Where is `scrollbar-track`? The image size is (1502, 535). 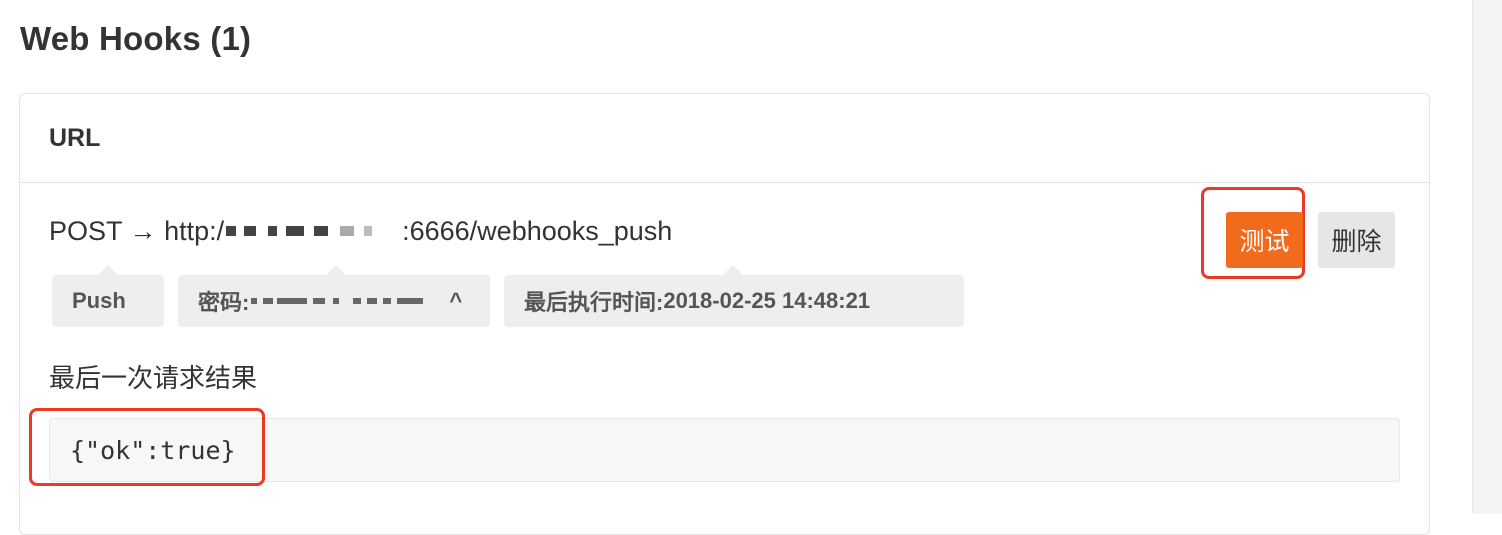 scrollbar-track is located at coordinates (1487, 257).